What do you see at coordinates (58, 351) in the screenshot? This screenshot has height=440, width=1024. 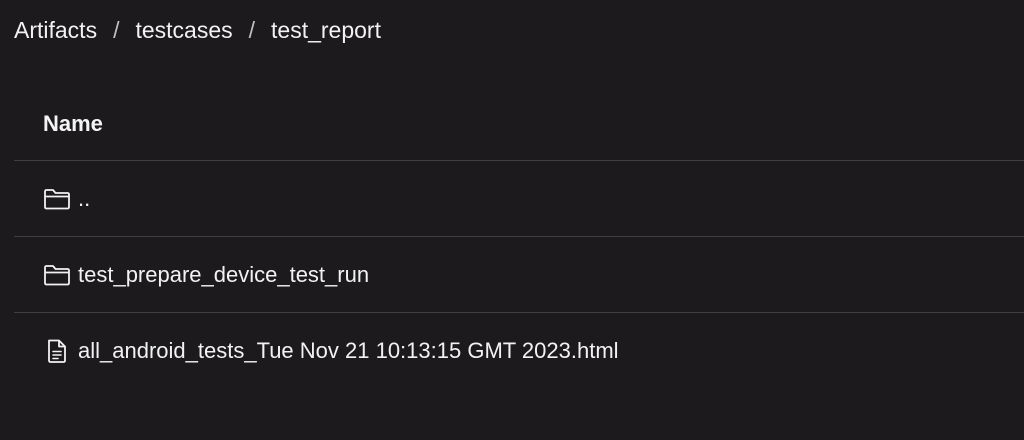 I see `file-icon` at bounding box center [58, 351].